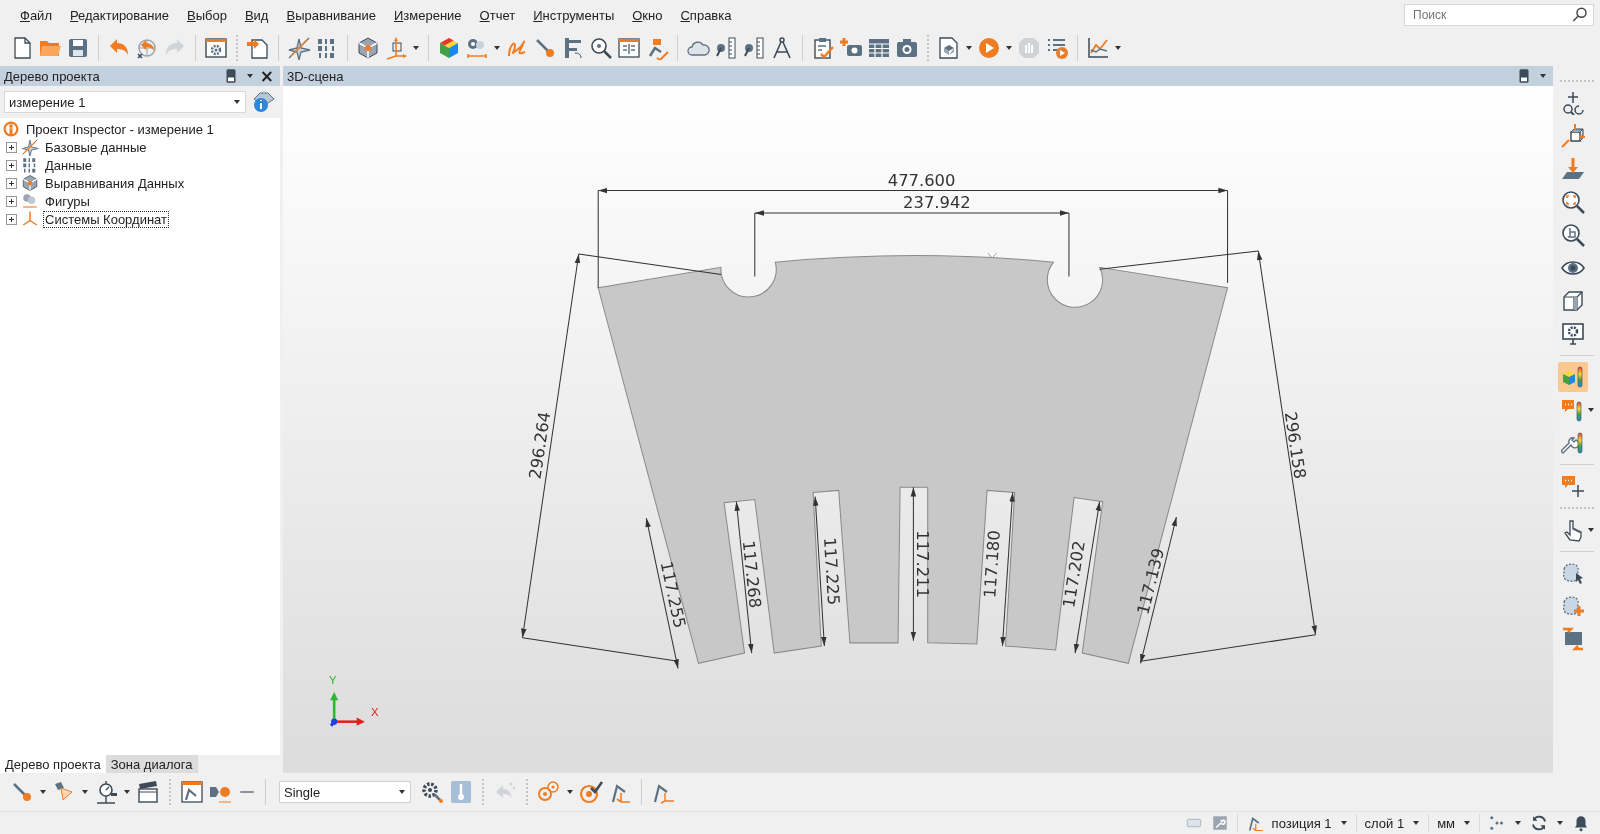 Image resolution: width=1600 pixels, height=834 pixels. Describe the element at coordinates (449, 48) in the screenshot. I see `color-cube-icon` at that location.